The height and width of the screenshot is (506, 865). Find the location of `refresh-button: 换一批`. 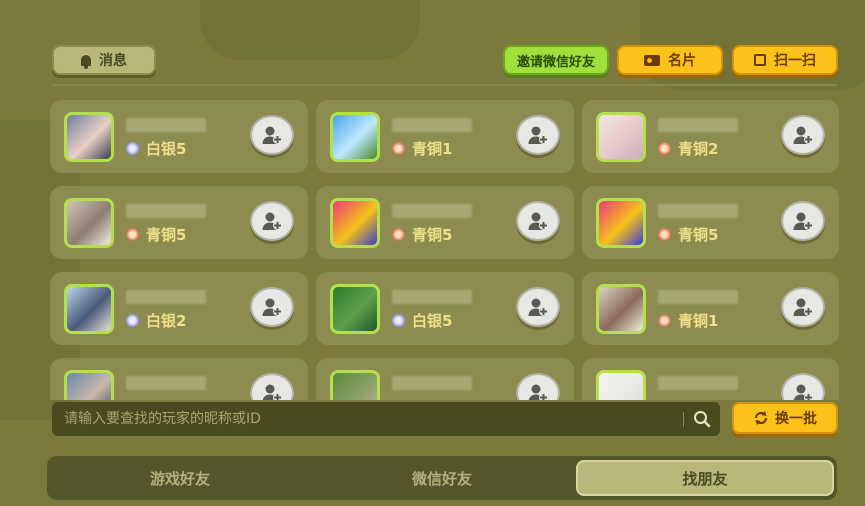

refresh-button: 换一批 is located at coordinates (785, 418).